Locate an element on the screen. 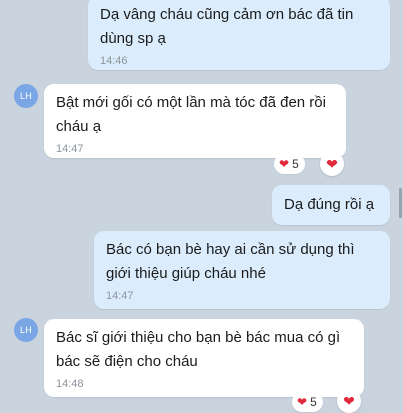  message-text: Dạ đúng rồi ạ is located at coordinates (329, 204).